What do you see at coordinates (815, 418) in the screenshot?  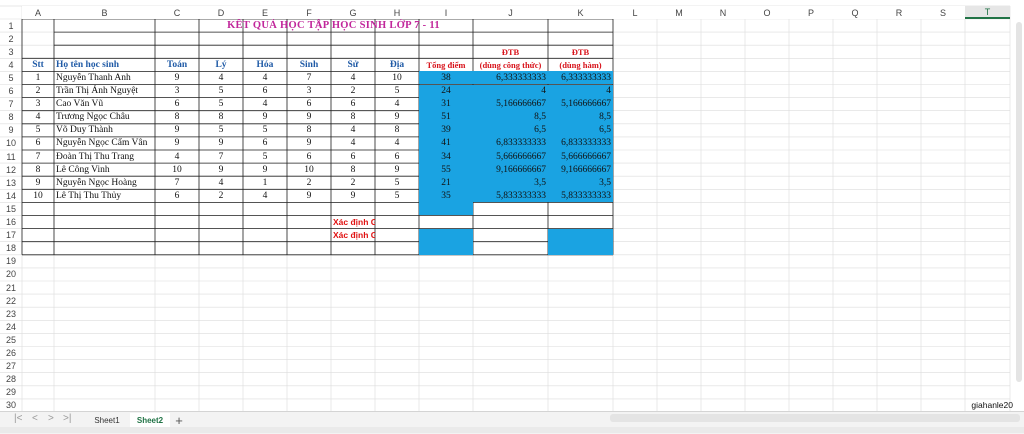 I see `horizontal-scrollbar` at bounding box center [815, 418].